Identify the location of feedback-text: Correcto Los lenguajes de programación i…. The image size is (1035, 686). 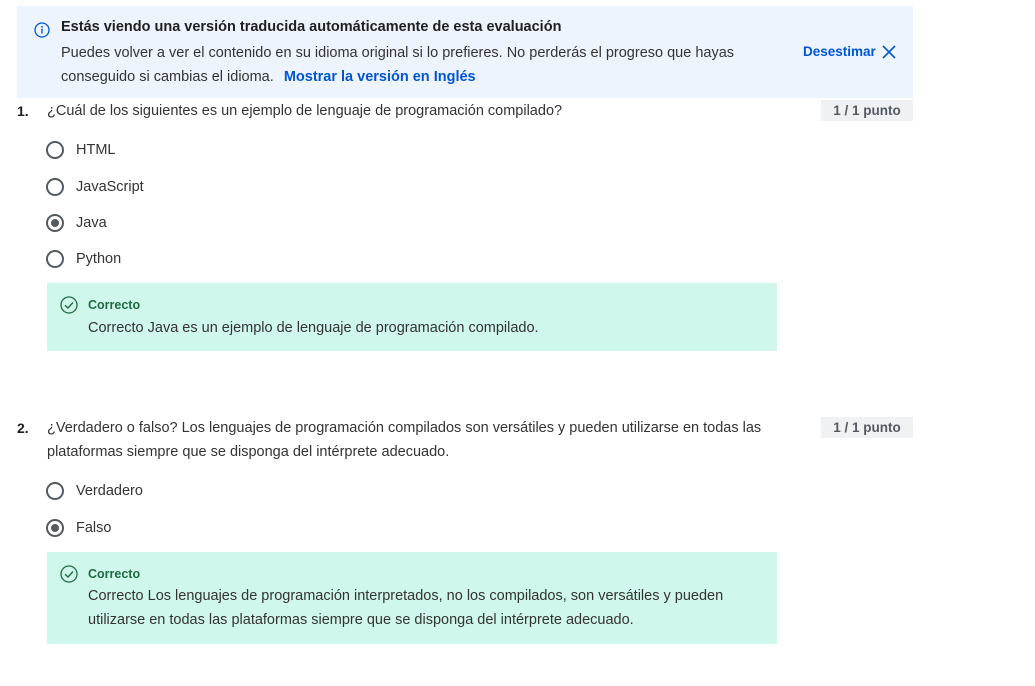
(406, 608).